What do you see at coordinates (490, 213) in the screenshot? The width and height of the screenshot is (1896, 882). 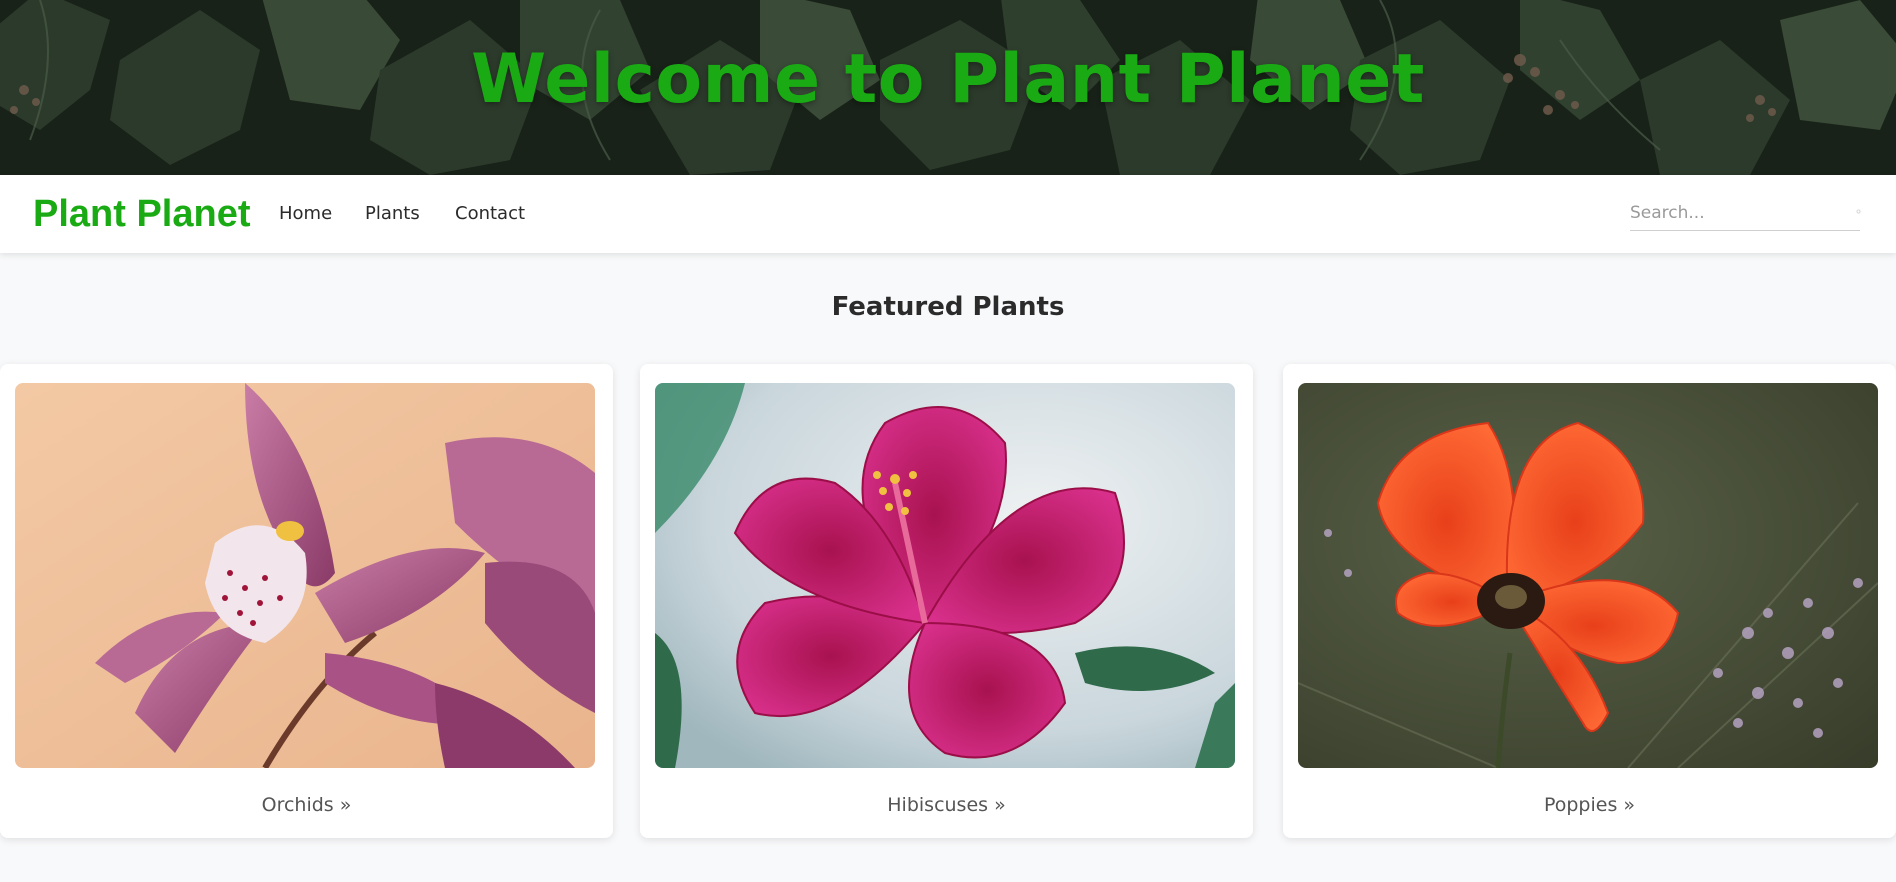 I see `nav-link-contact: Contact` at bounding box center [490, 213].